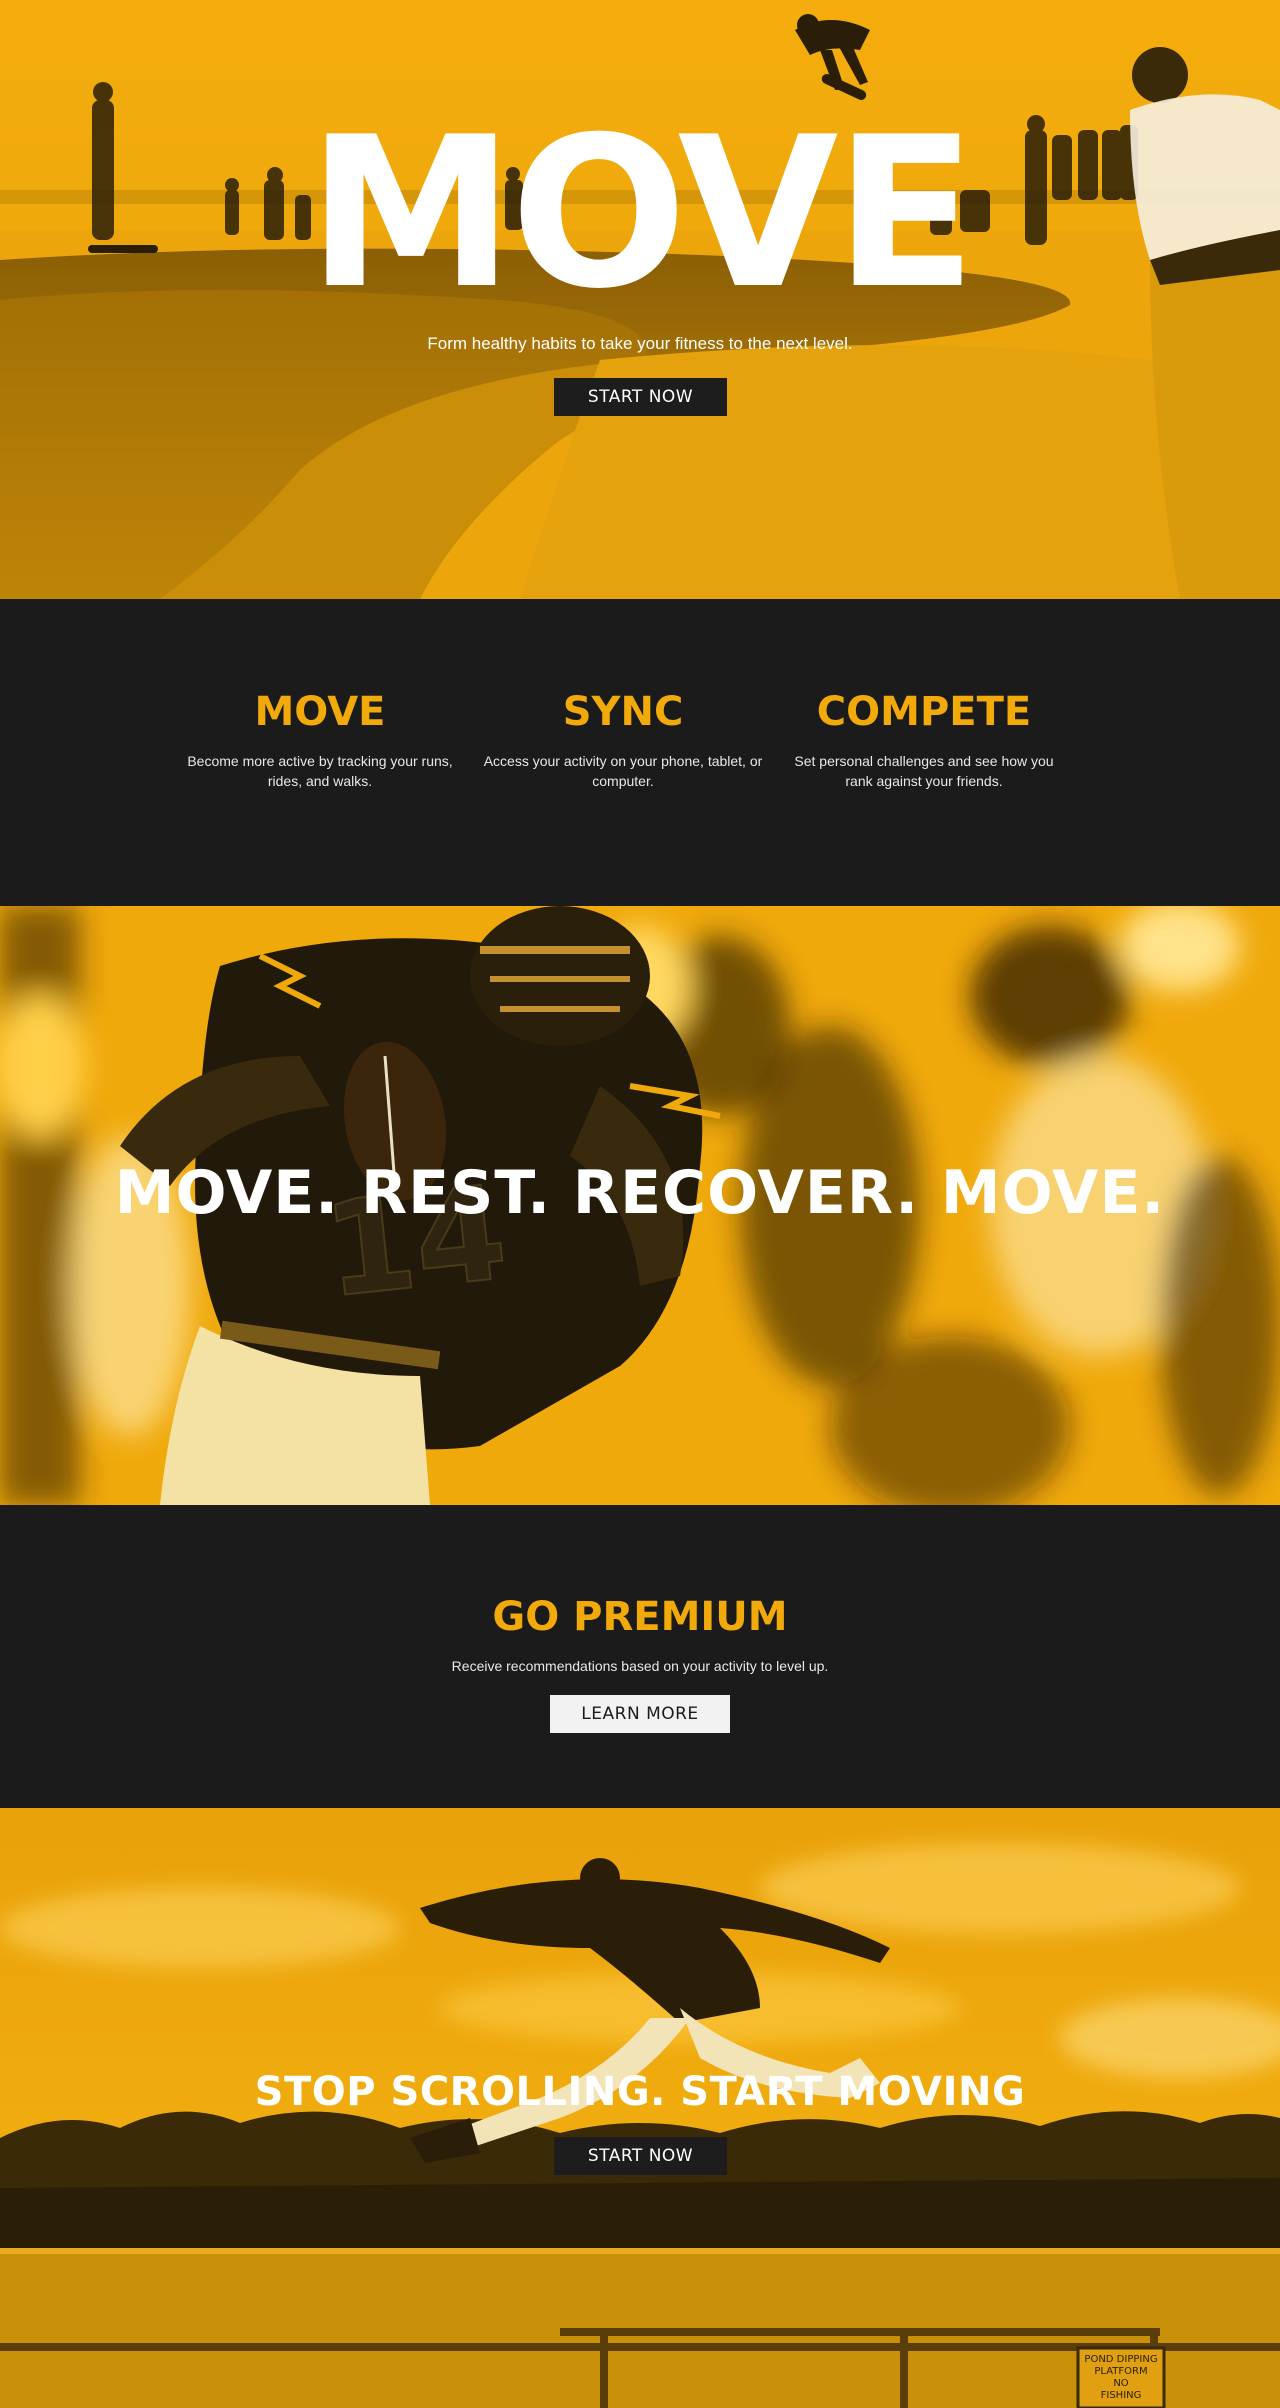  Describe the element at coordinates (1120, 2383) in the screenshot. I see `sign-line-3: NO` at that location.